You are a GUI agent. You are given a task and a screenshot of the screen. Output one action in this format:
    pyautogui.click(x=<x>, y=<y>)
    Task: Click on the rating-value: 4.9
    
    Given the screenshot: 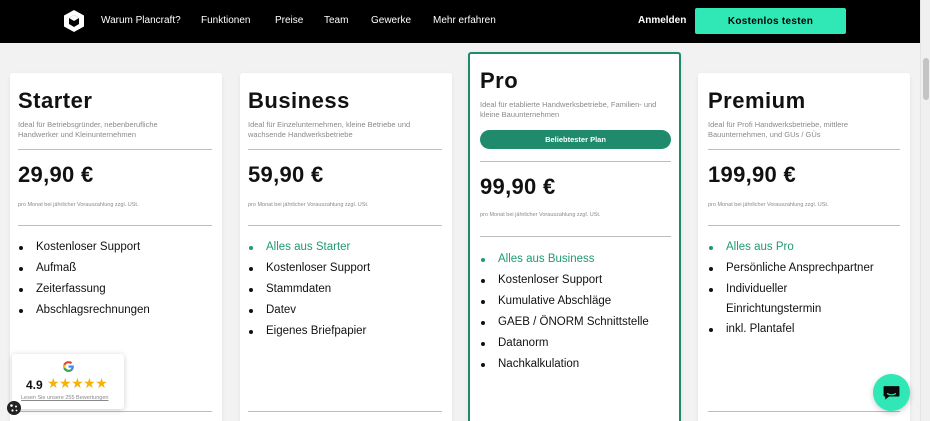 What is the action you would take?
    pyautogui.click(x=34, y=385)
    